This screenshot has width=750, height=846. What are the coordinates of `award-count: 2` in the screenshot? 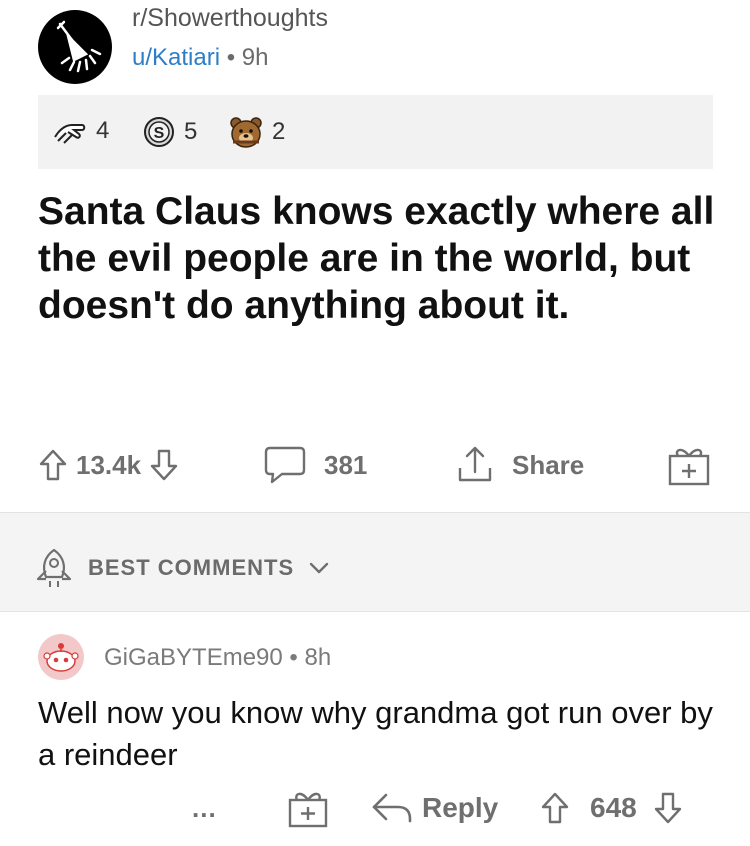 It's located at (279, 131).